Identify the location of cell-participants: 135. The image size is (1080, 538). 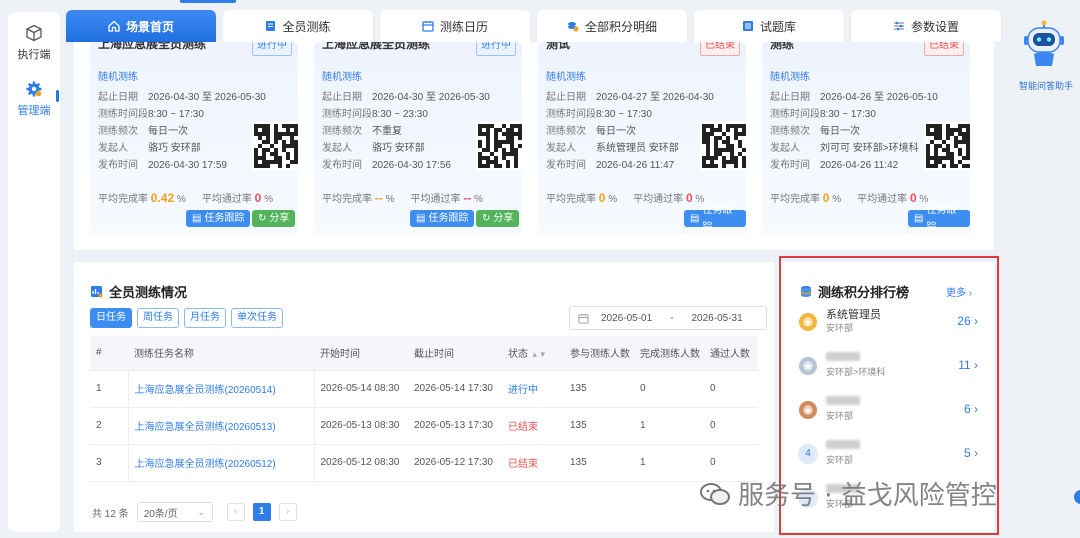
(599, 463).